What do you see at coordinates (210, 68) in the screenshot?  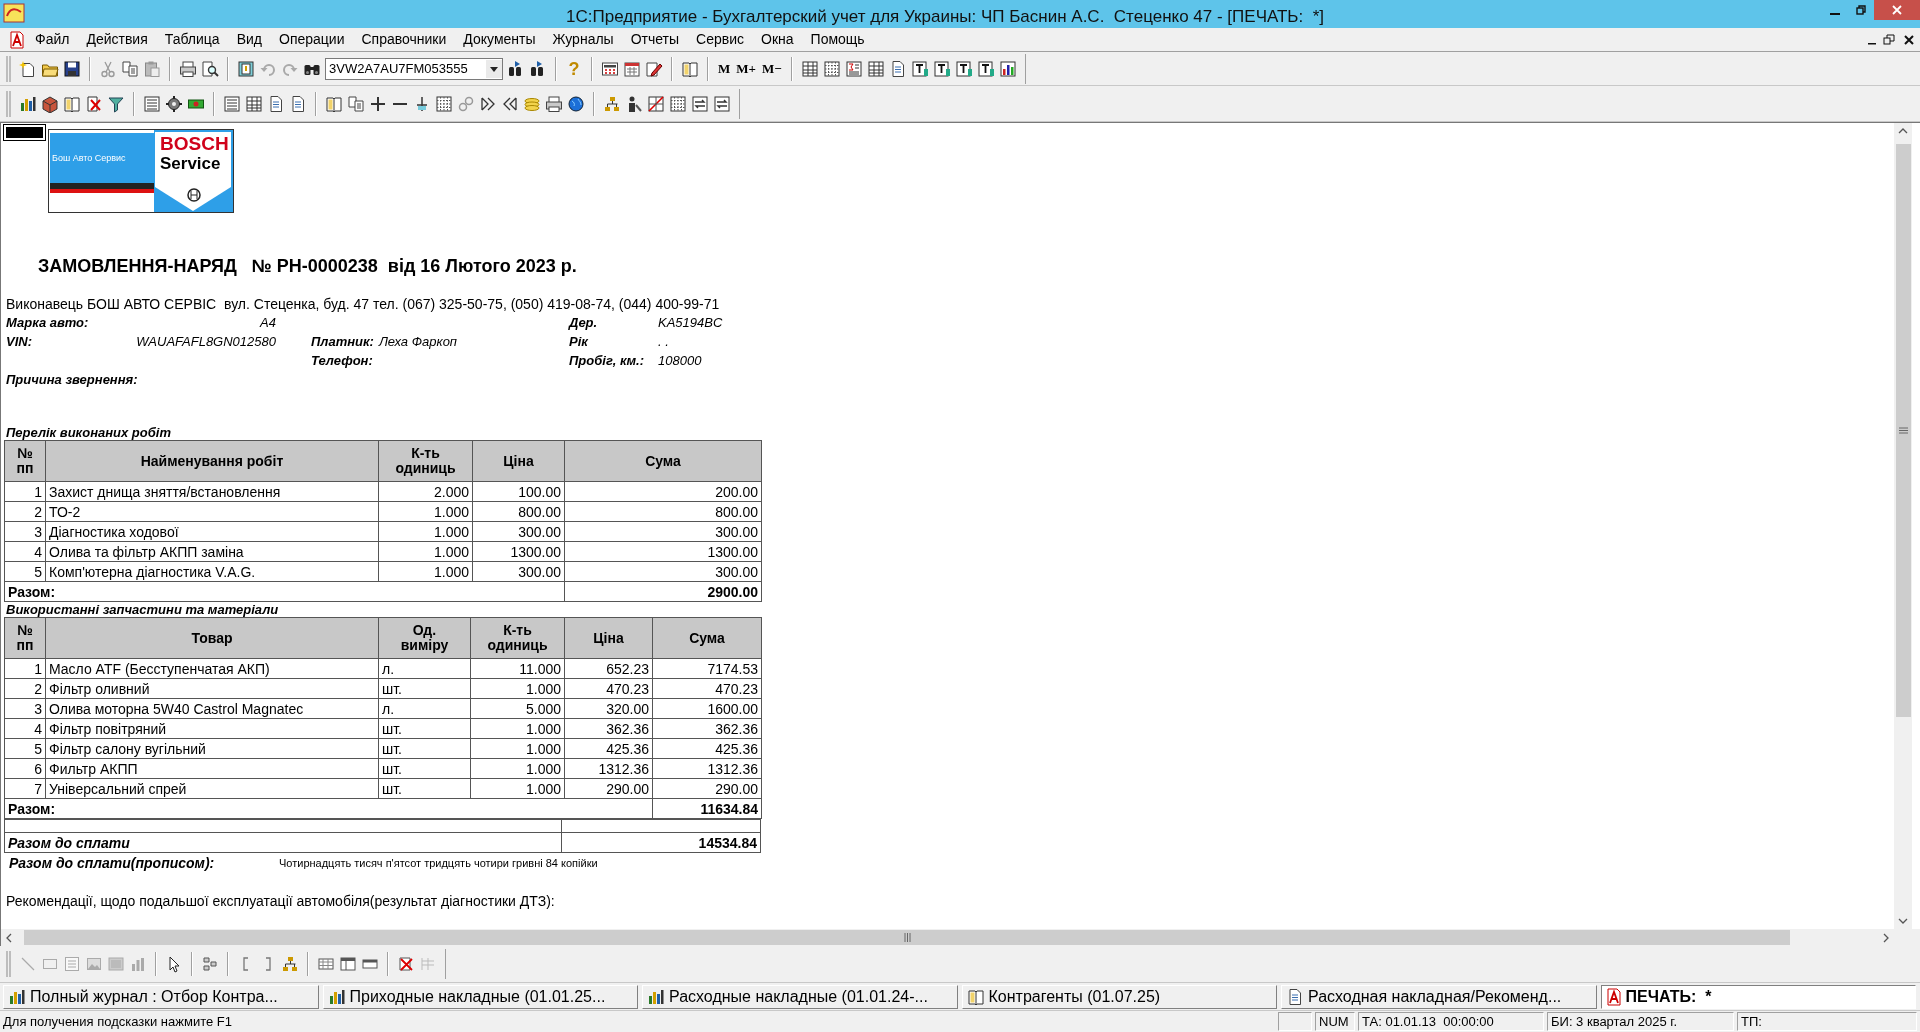 I see `print-preview-icon` at bounding box center [210, 68].